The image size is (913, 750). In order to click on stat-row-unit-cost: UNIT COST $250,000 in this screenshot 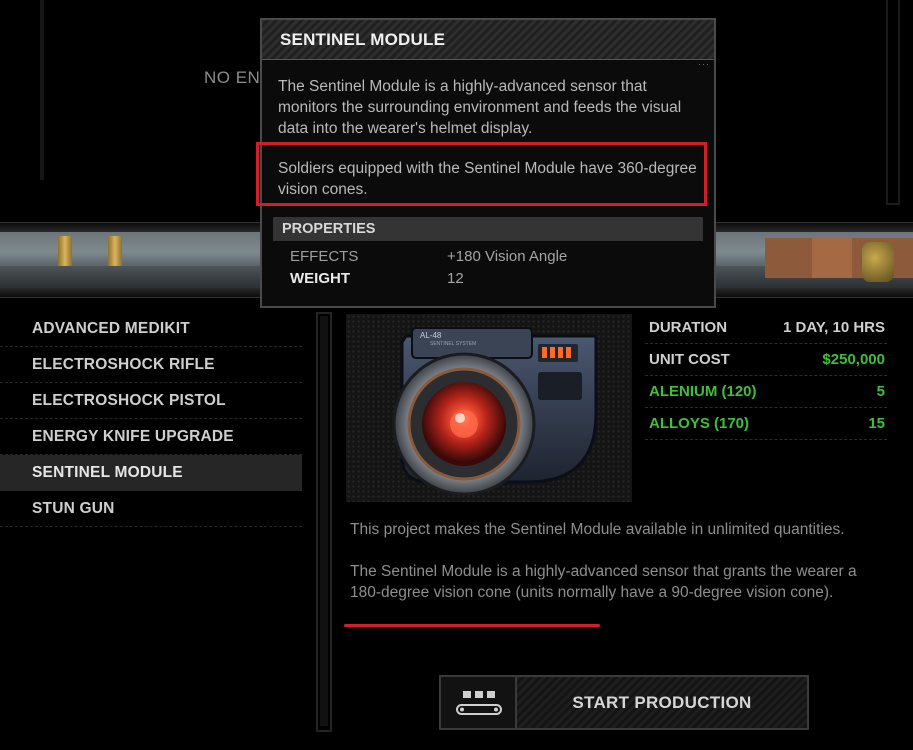, I will do `click(766, 360)`.